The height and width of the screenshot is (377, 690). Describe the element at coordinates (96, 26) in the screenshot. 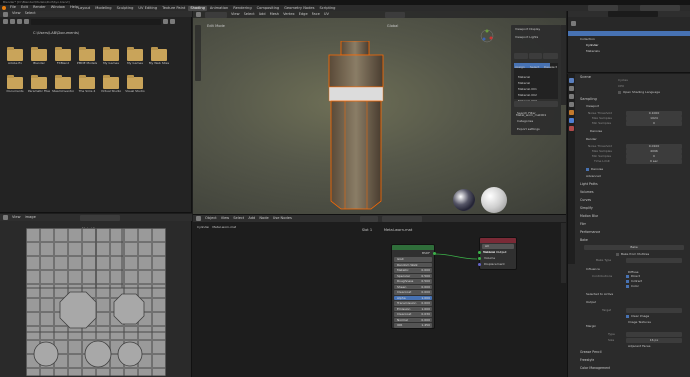

I see `path-field: C:\Users\LAB\Documents\` at that location.